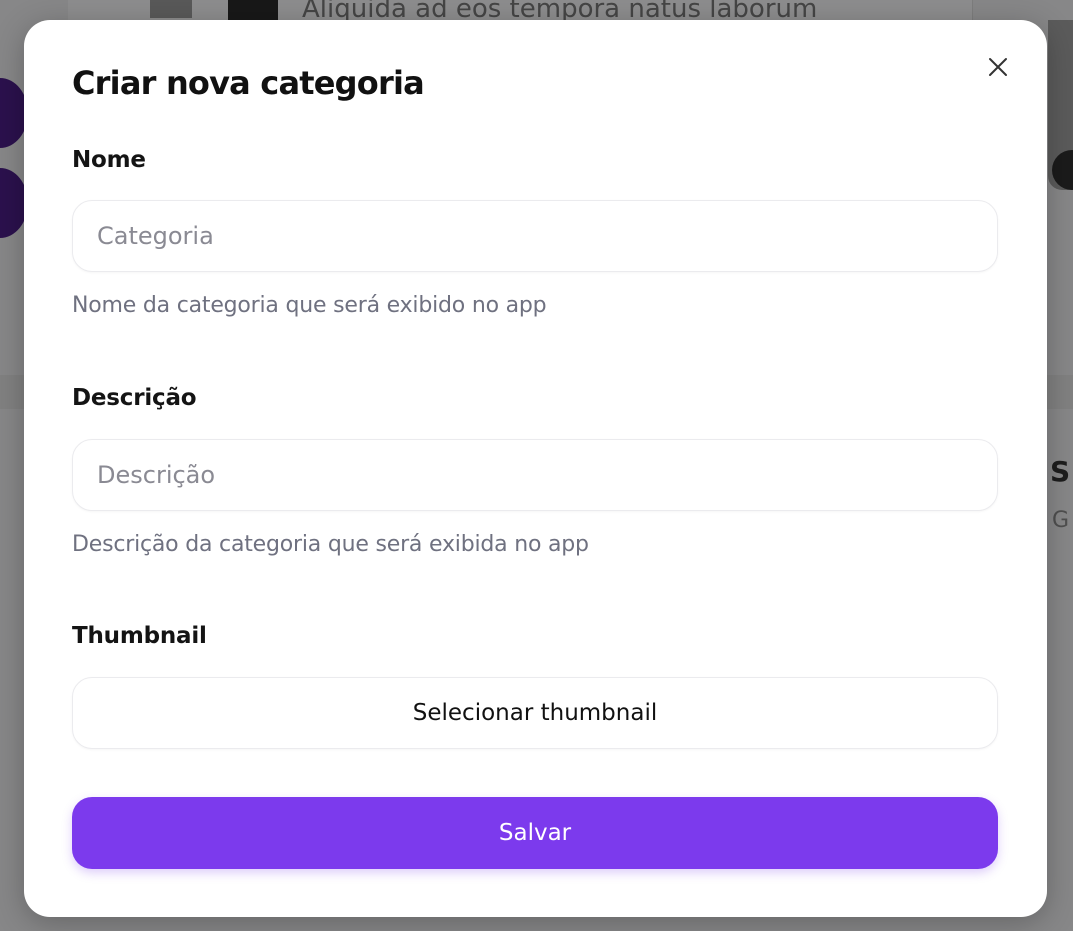 This screenshot has width=1073, height=931. What do you see at coordinates (139, 636) in the screenshot?
I see `thumbnail-label: Thumbnail` at bounding box center [139, 636].